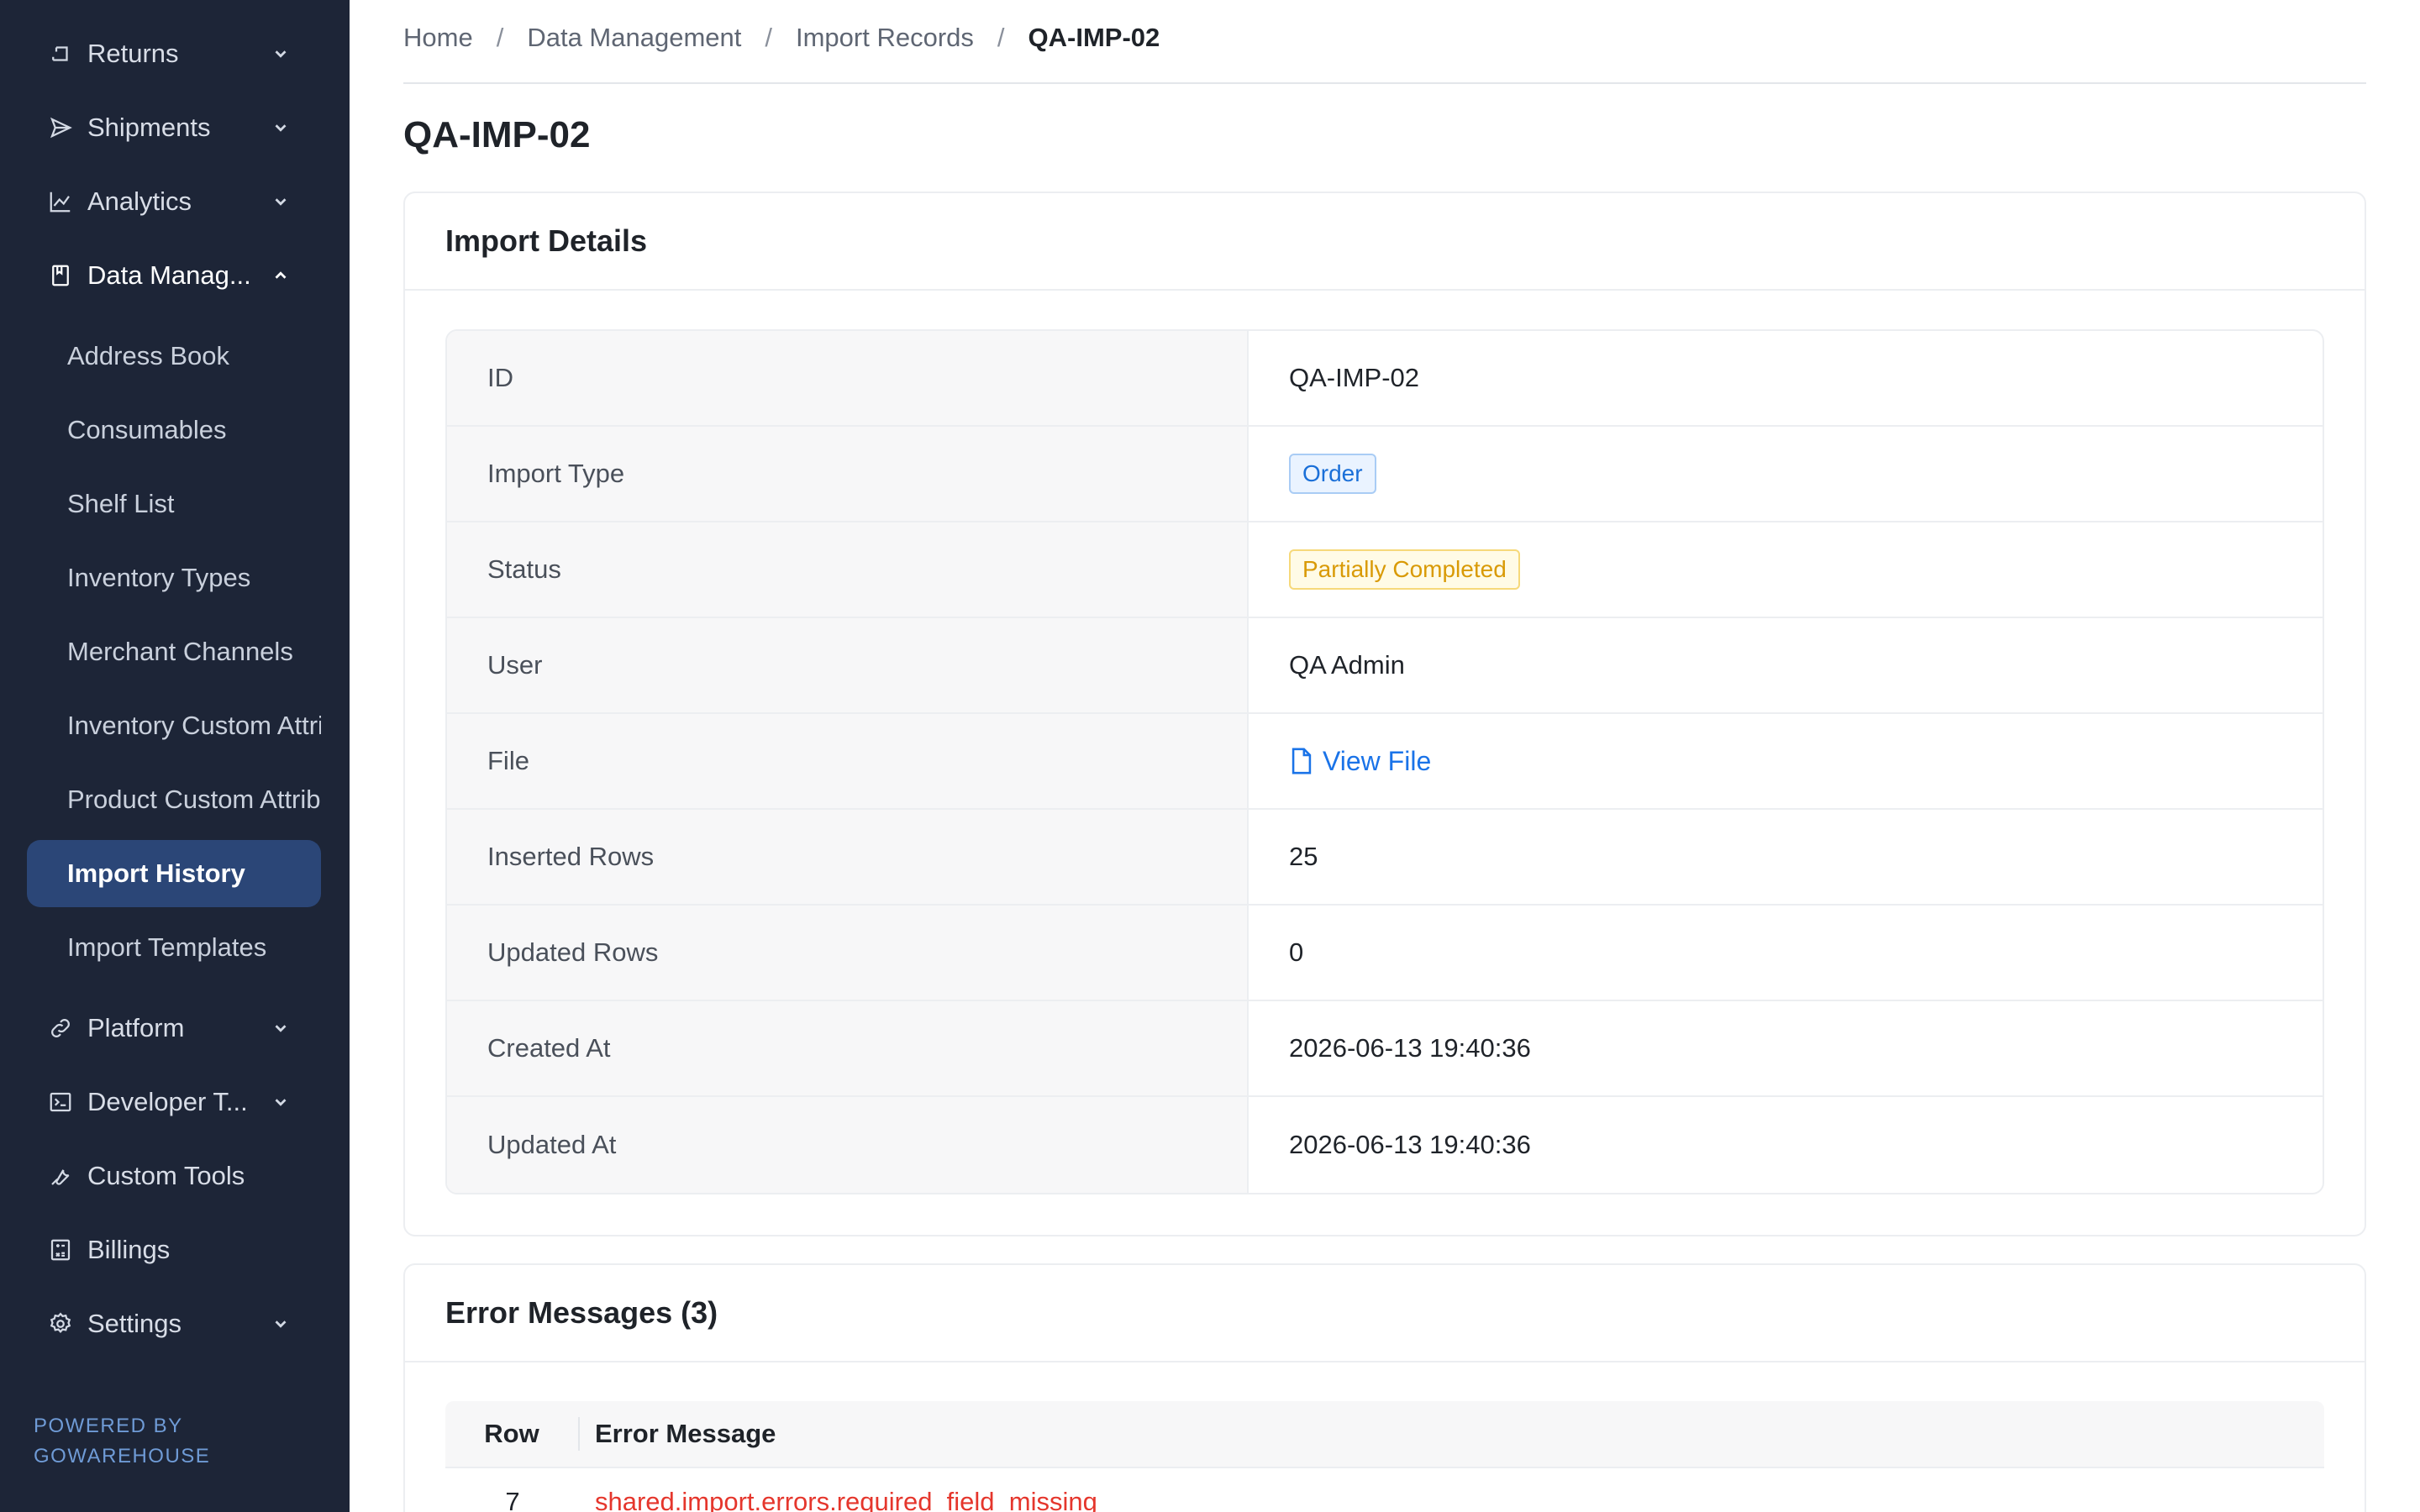 The width and height of the screenshot is (2420, 1512). I want to click on sidebar-group-label: Settings, so click(134, 1323).